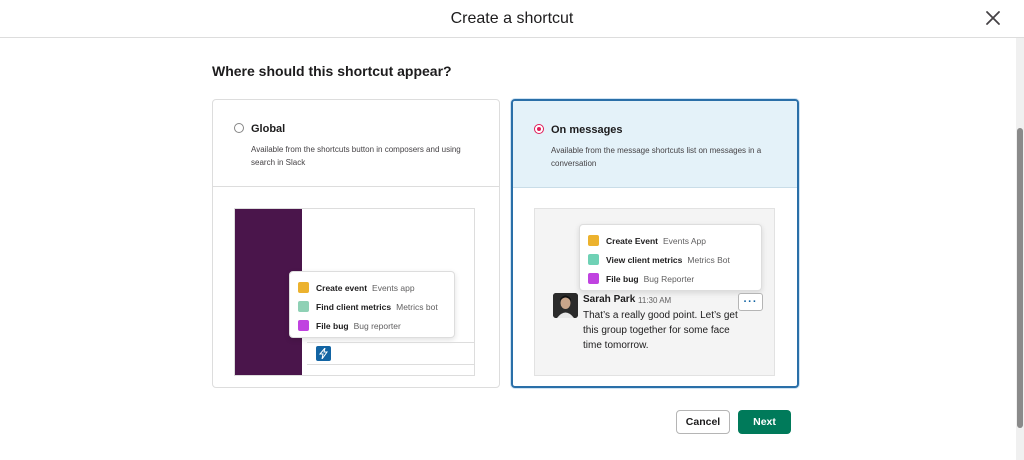 The width and height of the screenshot is (1024, 460). I want to click on menu-item-app: Metrics Bot, so click(708, 259).